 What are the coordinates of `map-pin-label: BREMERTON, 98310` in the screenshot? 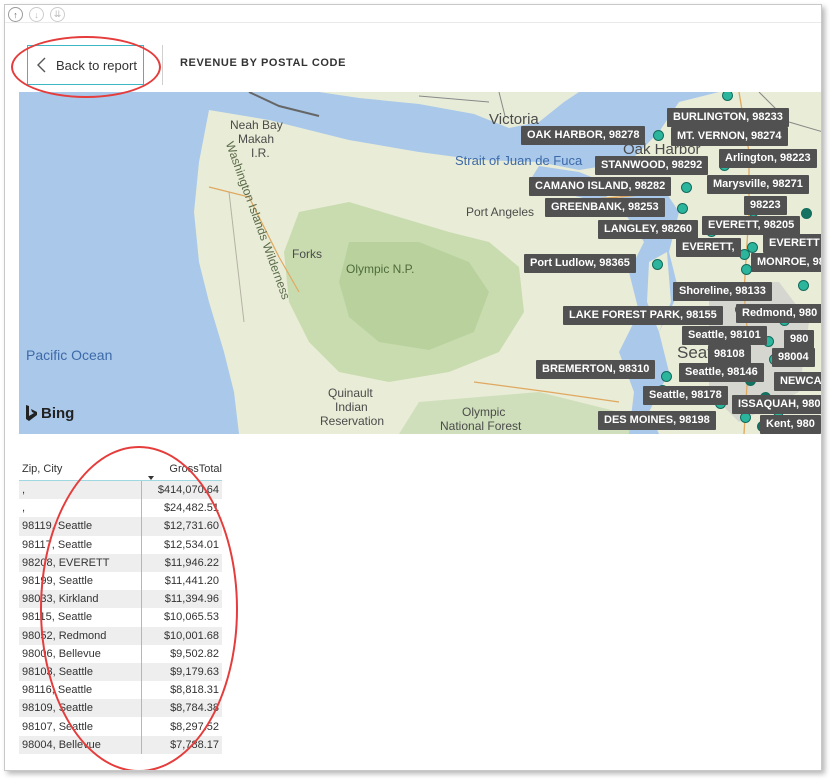 It's located at (596, 369).